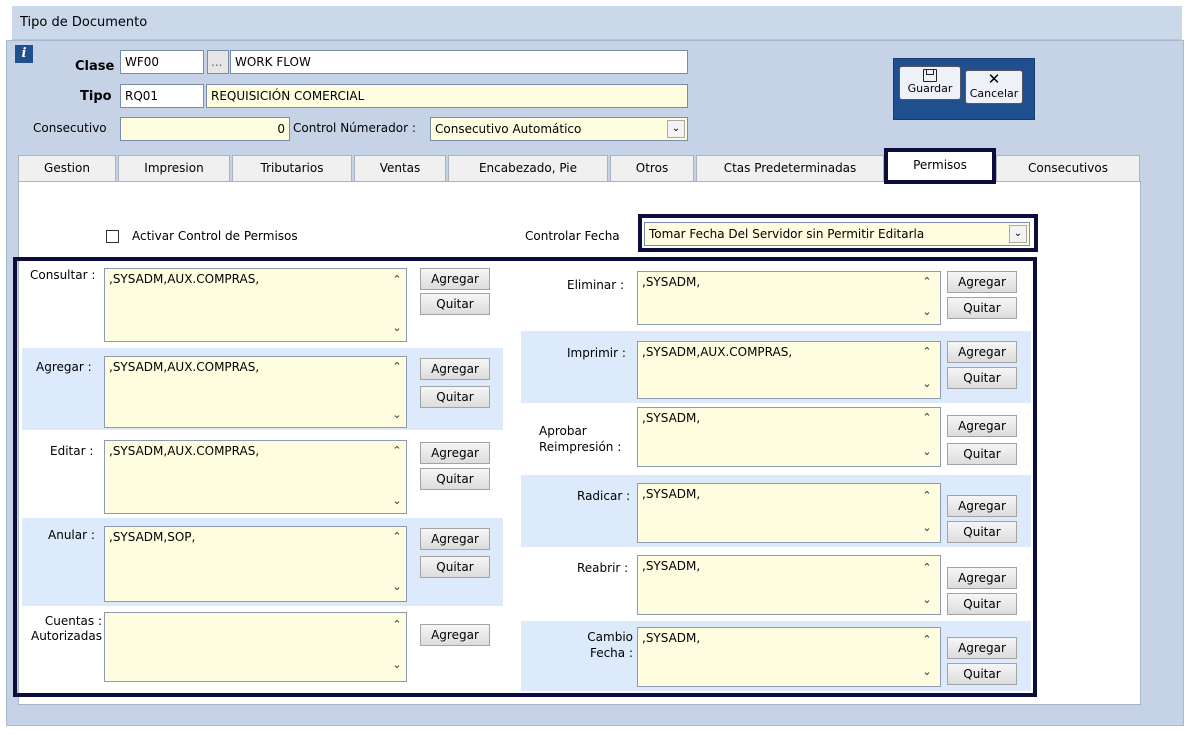 The height and width of the screenshot is (738, 1193). I want to click on control-numerador-select: Consecutivo Automático ⌄, so click(559, 129).